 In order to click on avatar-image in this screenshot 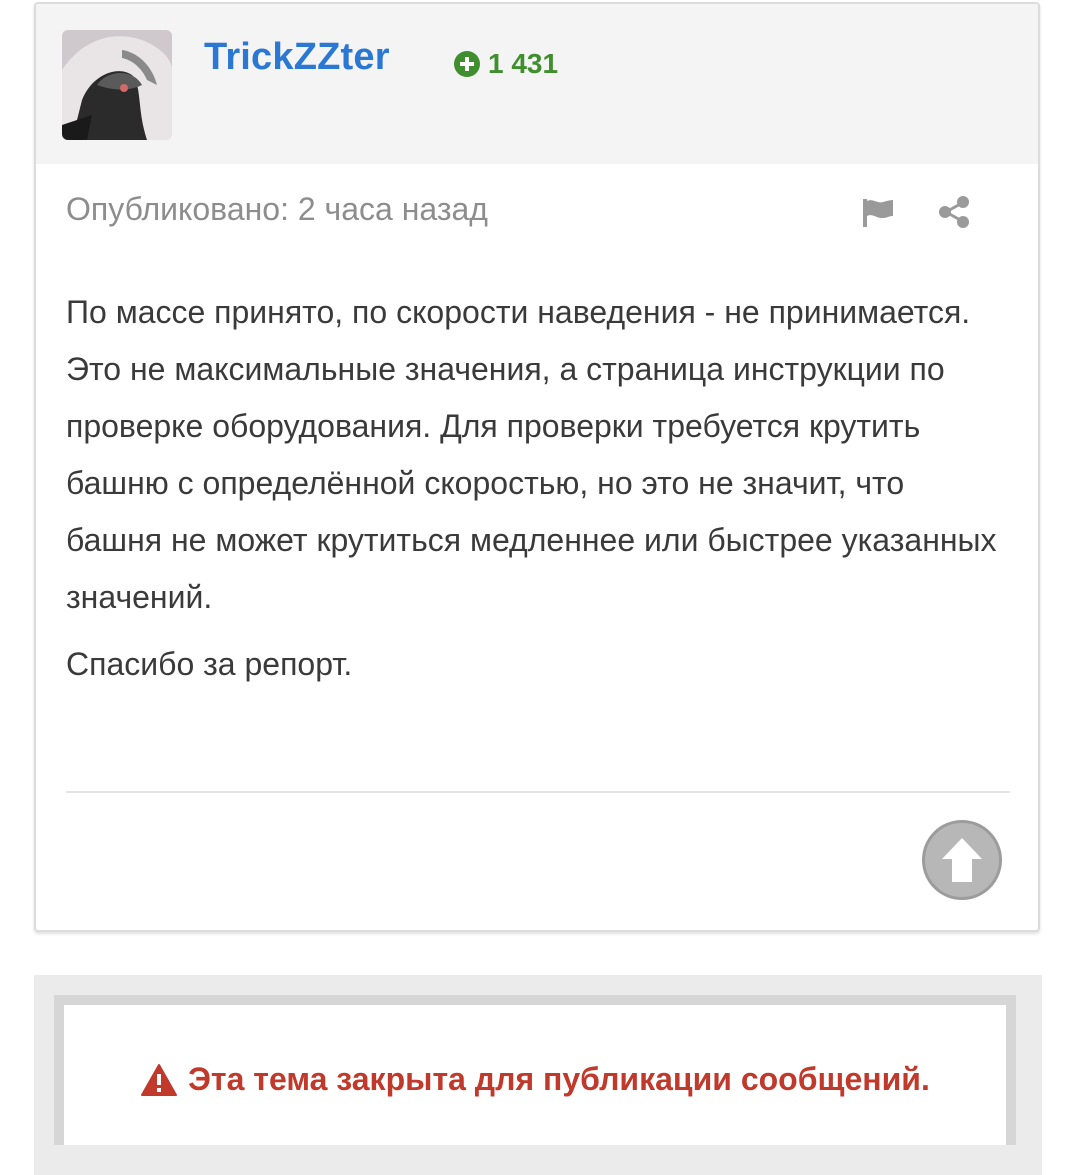, I will do `click(117, 85)`.